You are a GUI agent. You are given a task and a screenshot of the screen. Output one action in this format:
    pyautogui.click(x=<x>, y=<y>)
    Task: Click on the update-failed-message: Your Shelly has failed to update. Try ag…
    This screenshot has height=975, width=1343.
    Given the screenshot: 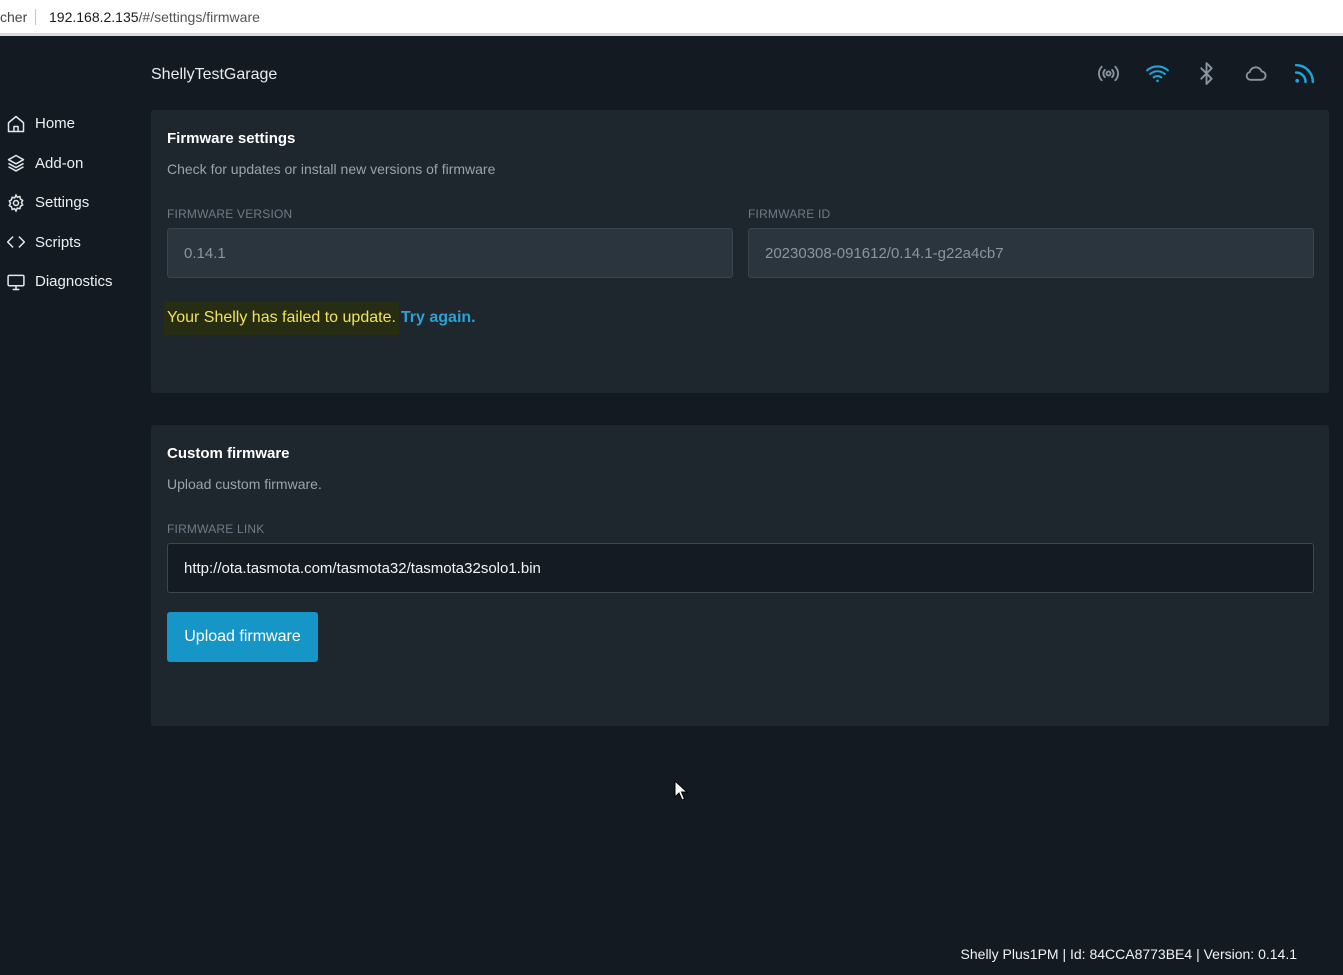 What is the action you would take?
    pyautogui.click(x=320, y=318)
    